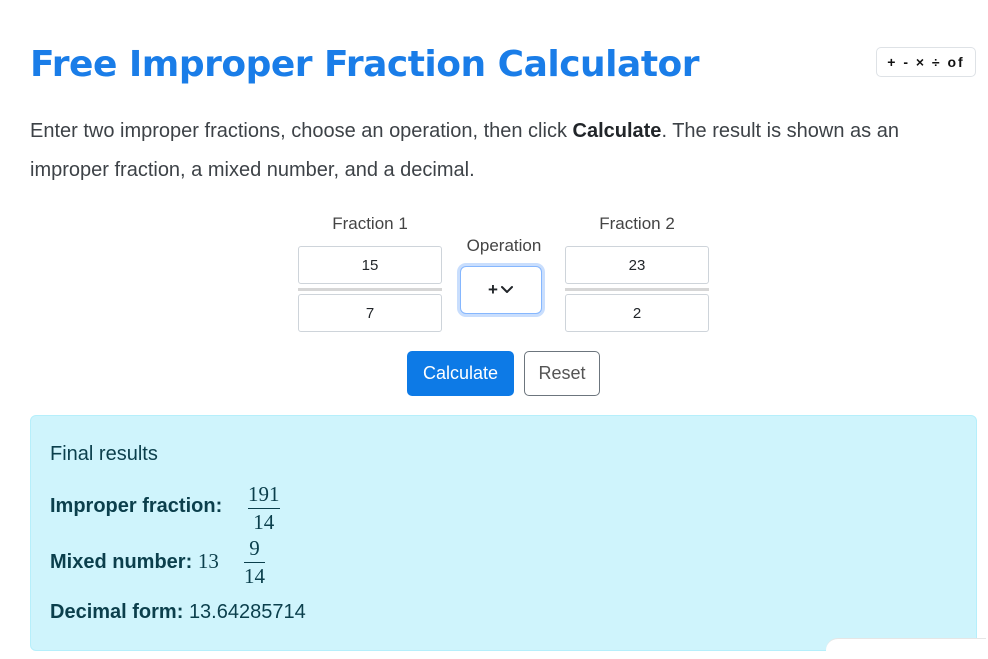  I want to click on operation-label: Operation, so click(504, 245).